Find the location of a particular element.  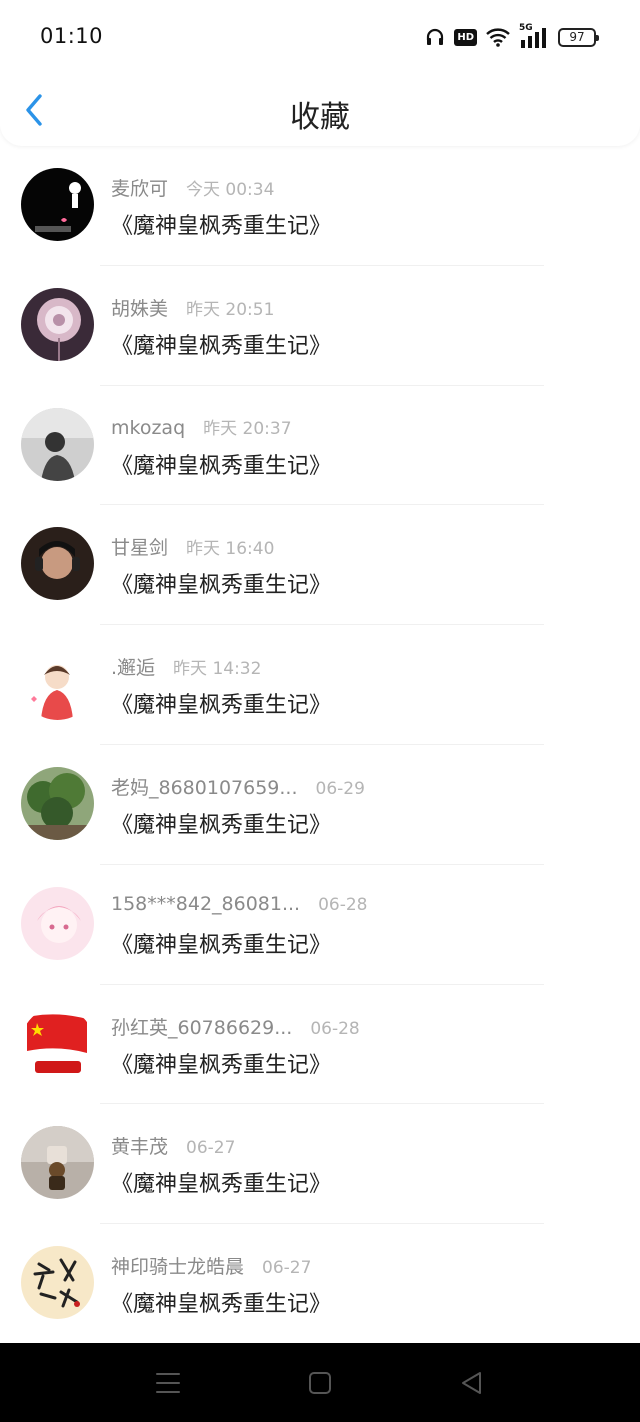

user-name: 黄丰茂 is located at coordinates (140, 1147).